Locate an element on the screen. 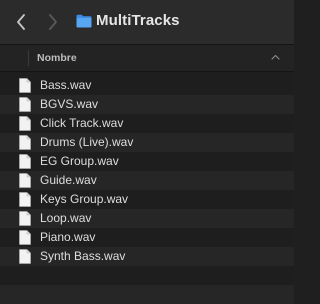 This screenshot has height=304, width=320. list-item: Guide.wav is located at coordinates (147, 180).